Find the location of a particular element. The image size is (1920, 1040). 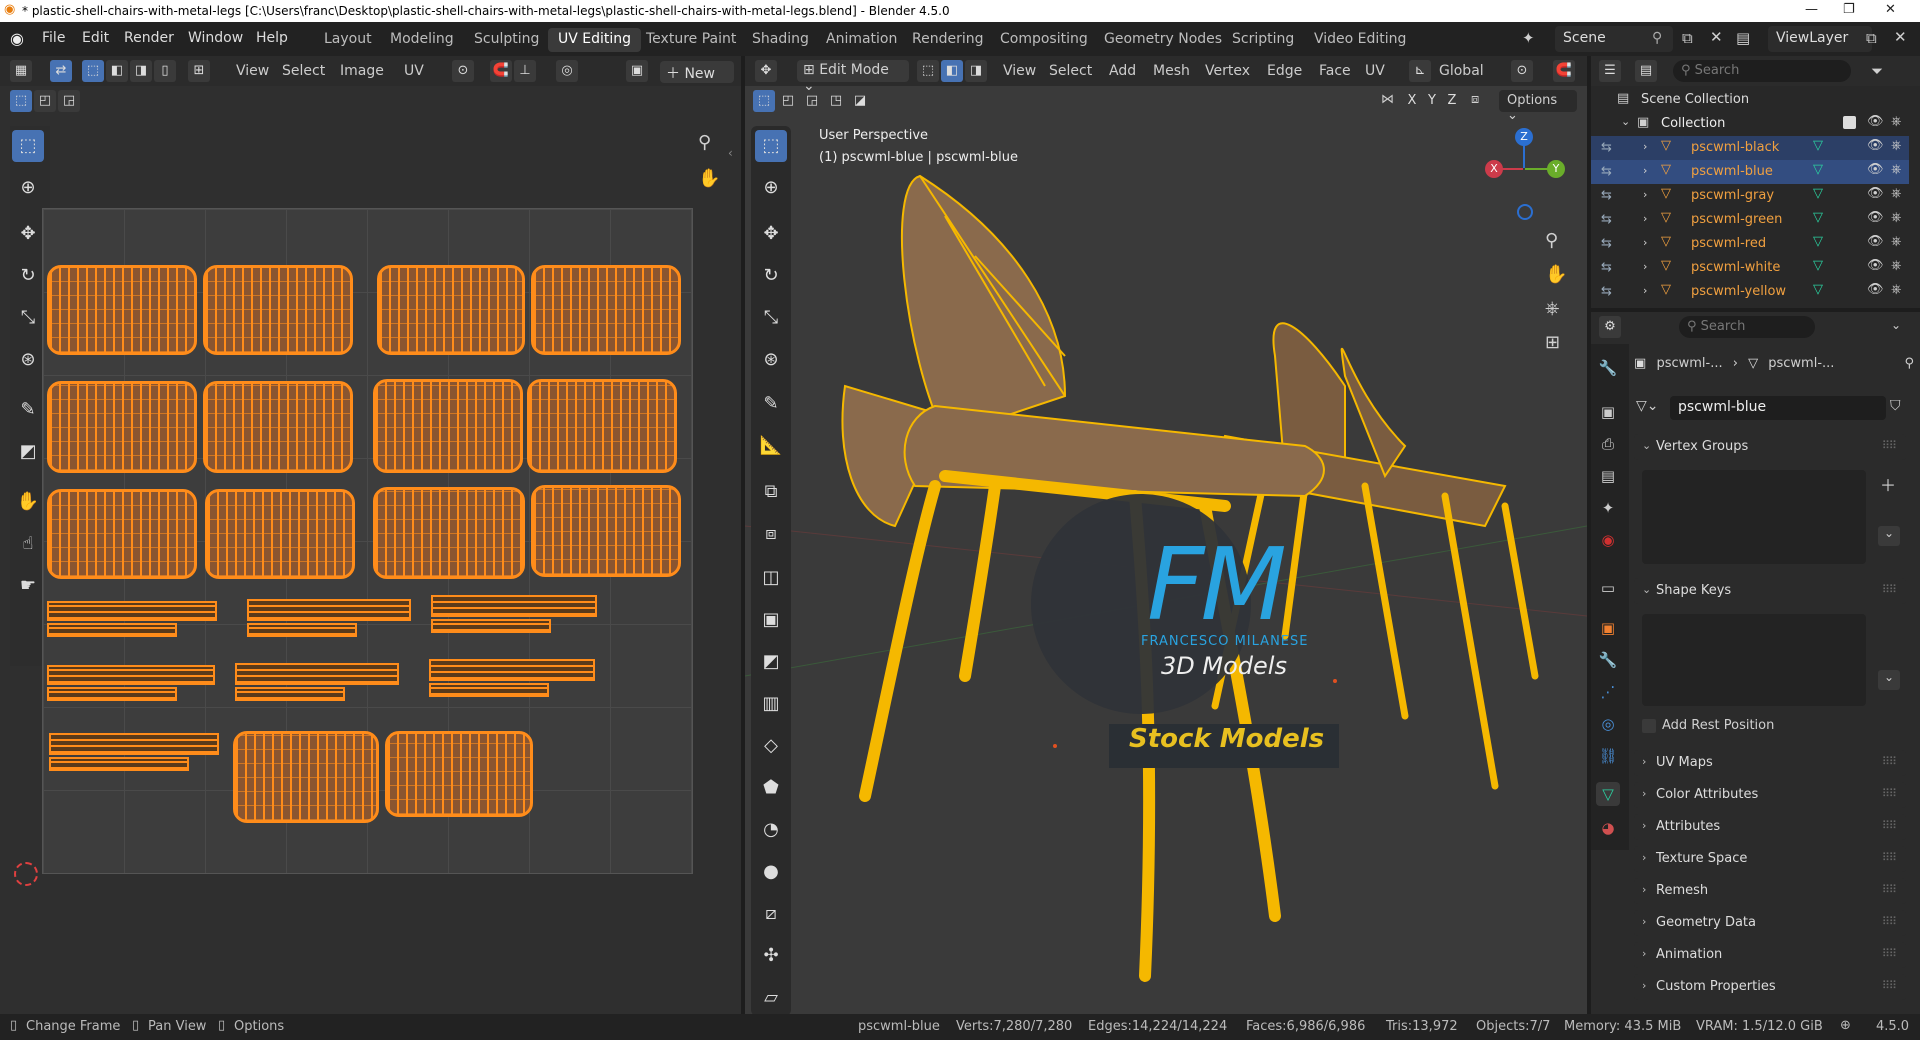

edge-select-icon: ◧ is located at coordinates (117, 71).